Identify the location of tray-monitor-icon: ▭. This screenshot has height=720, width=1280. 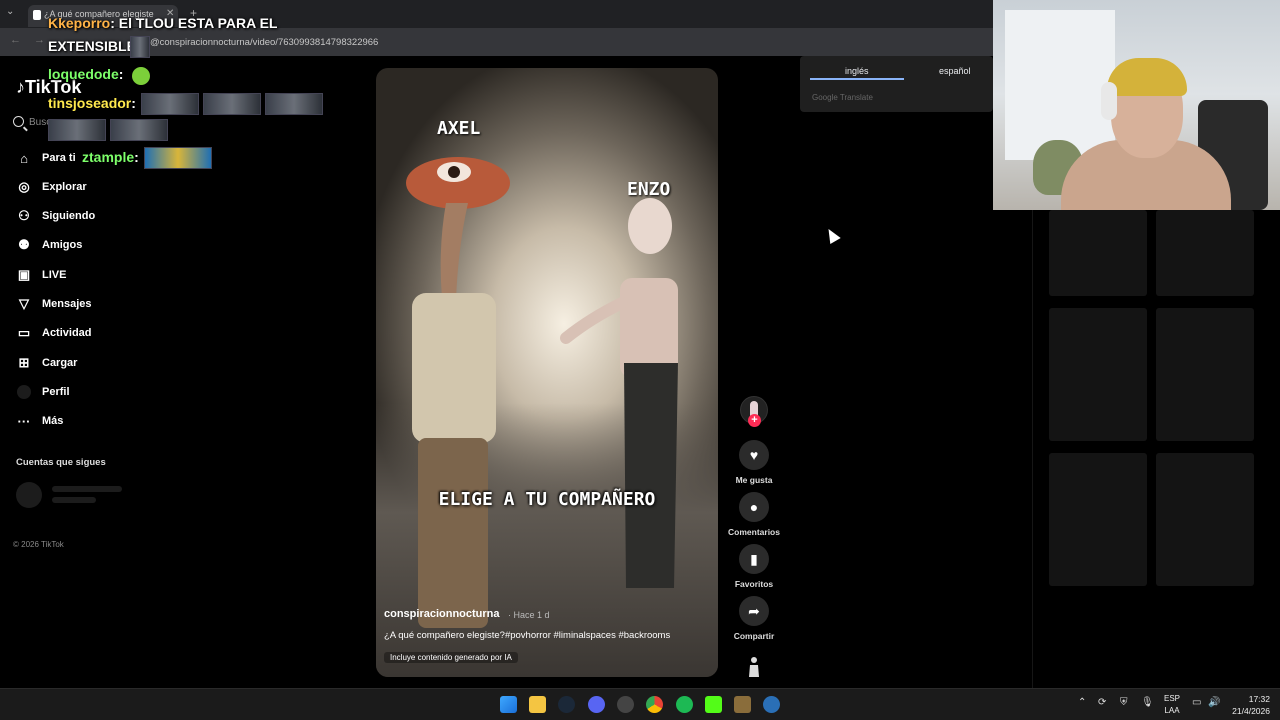
(1196, 702).